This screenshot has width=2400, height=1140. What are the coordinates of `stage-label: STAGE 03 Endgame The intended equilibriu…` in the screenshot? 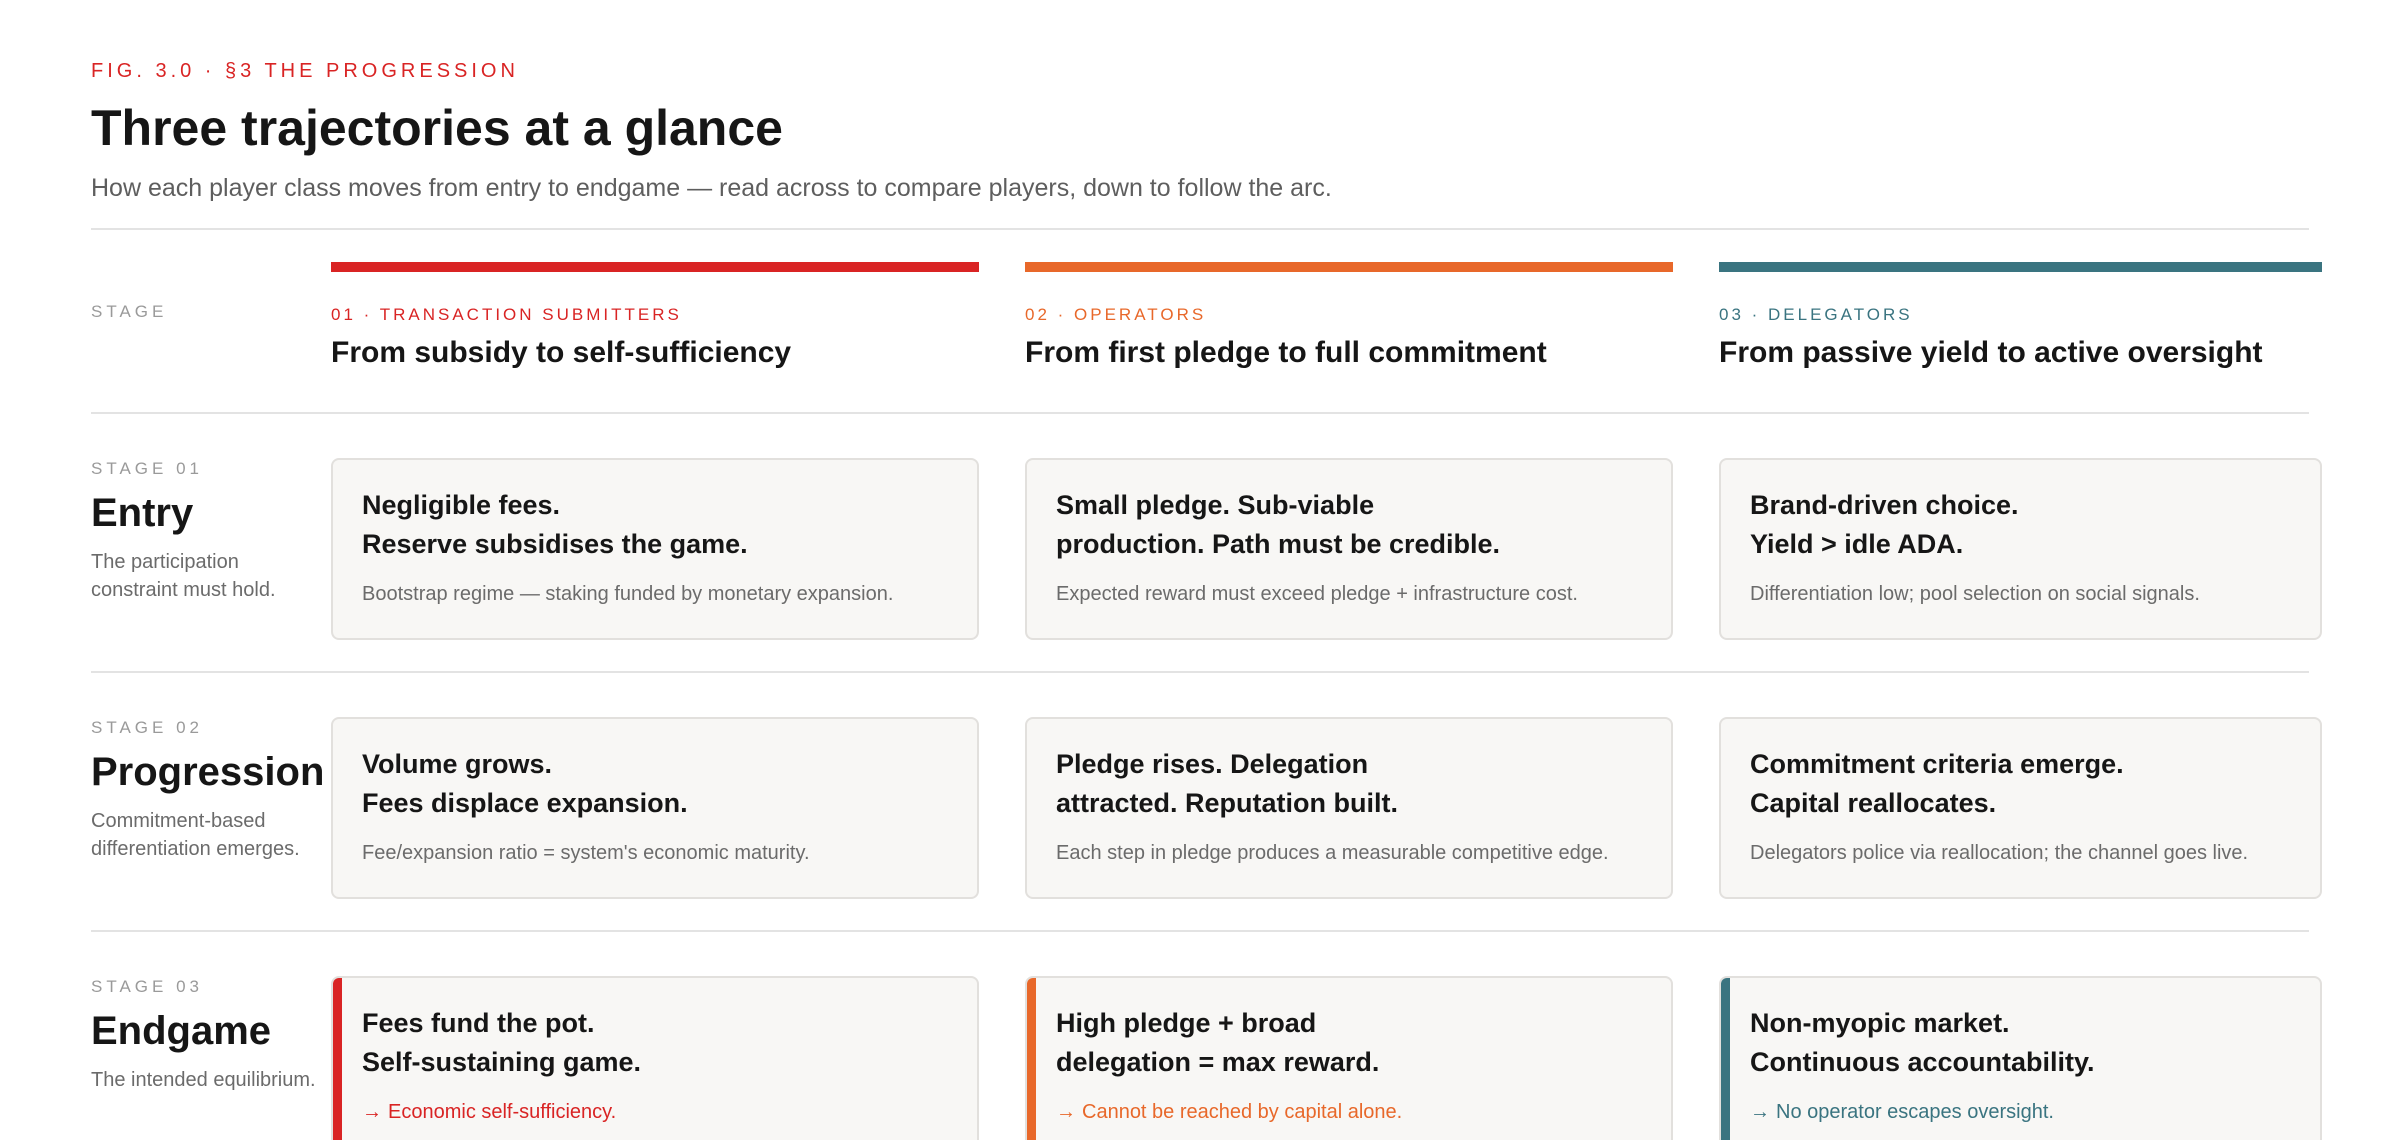 It's located at (211, 1036).